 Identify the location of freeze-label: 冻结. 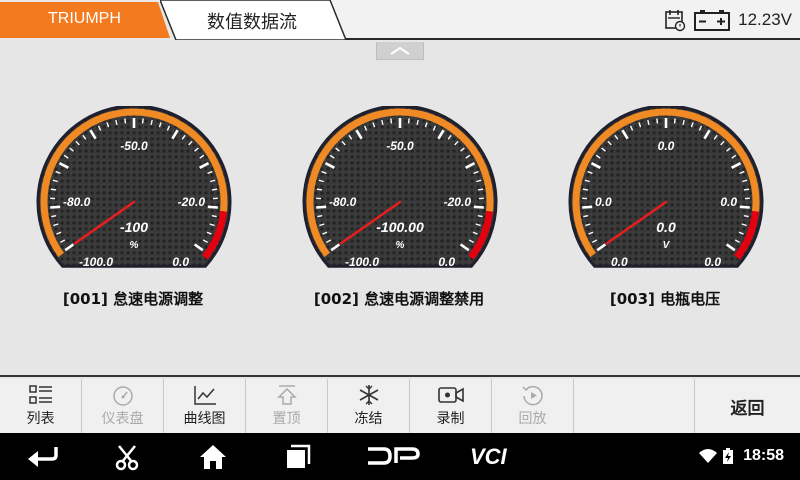
(368, 419).